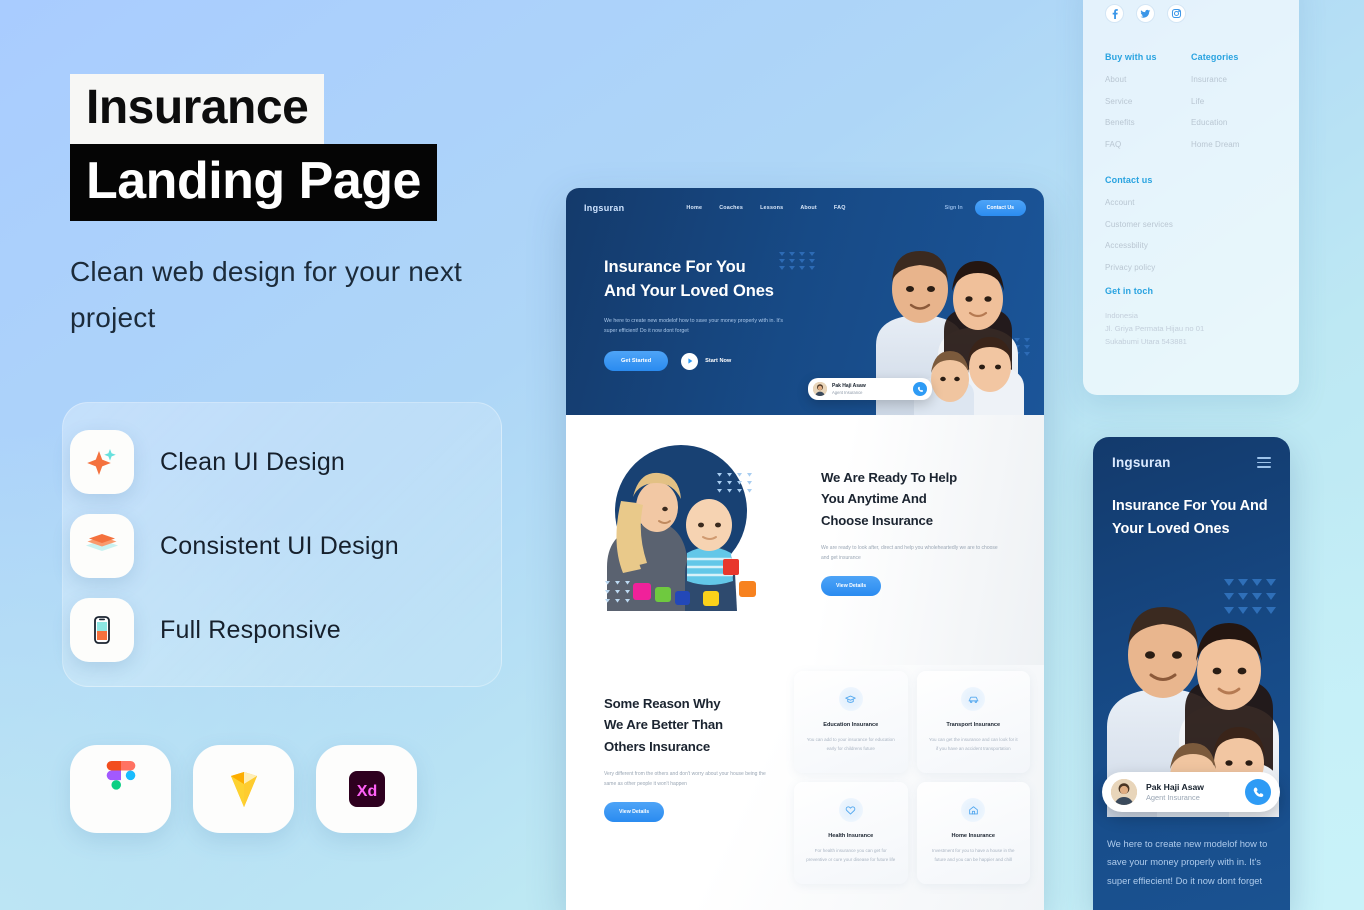 The image size is (1364, 910). Describe the element at coordinates (877, 520) in the screenshot. I see `section2-heading-line-3: Choose Insurance` at that location.